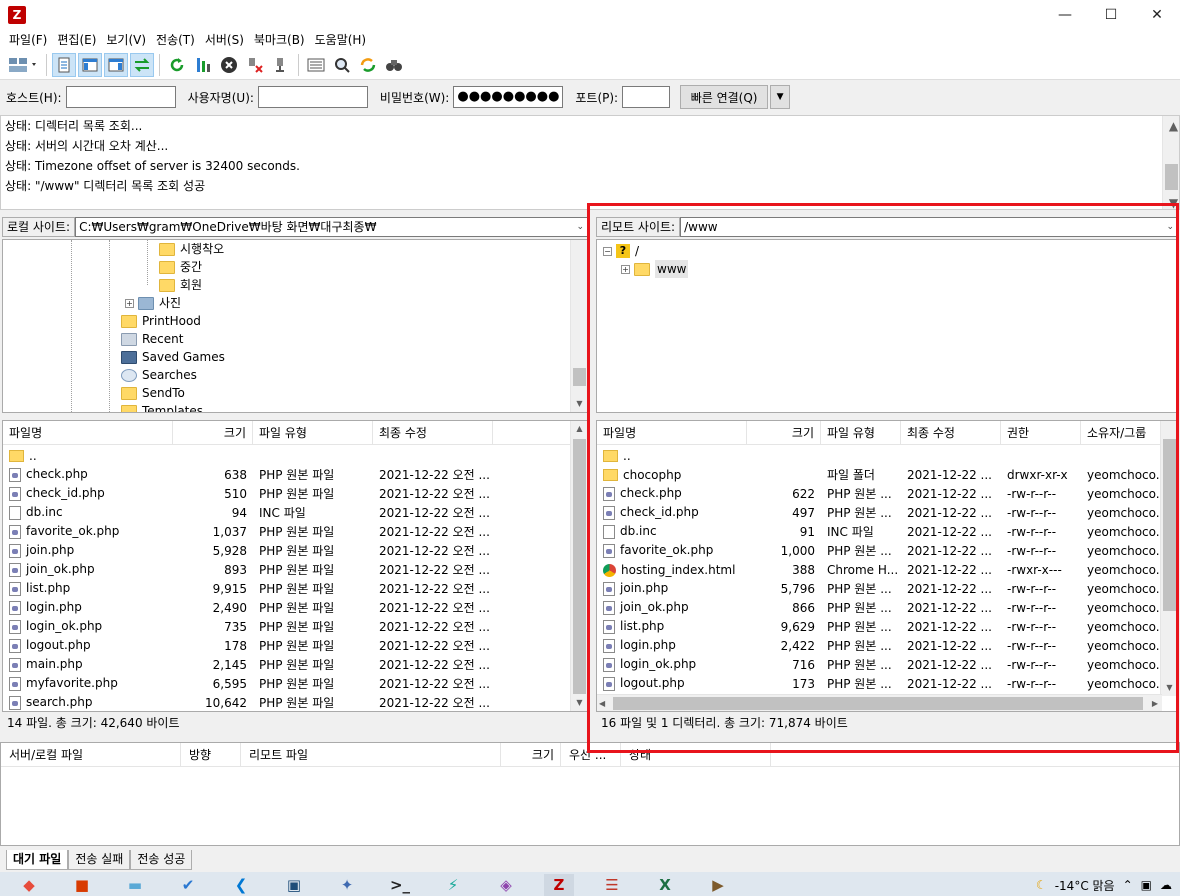 The image size is (1180, 896). What do you see at coordinates (279, 40) in the screenshot?
I see `menu-bookmarks: 북마크(B)` at bounding box center [279, 40].